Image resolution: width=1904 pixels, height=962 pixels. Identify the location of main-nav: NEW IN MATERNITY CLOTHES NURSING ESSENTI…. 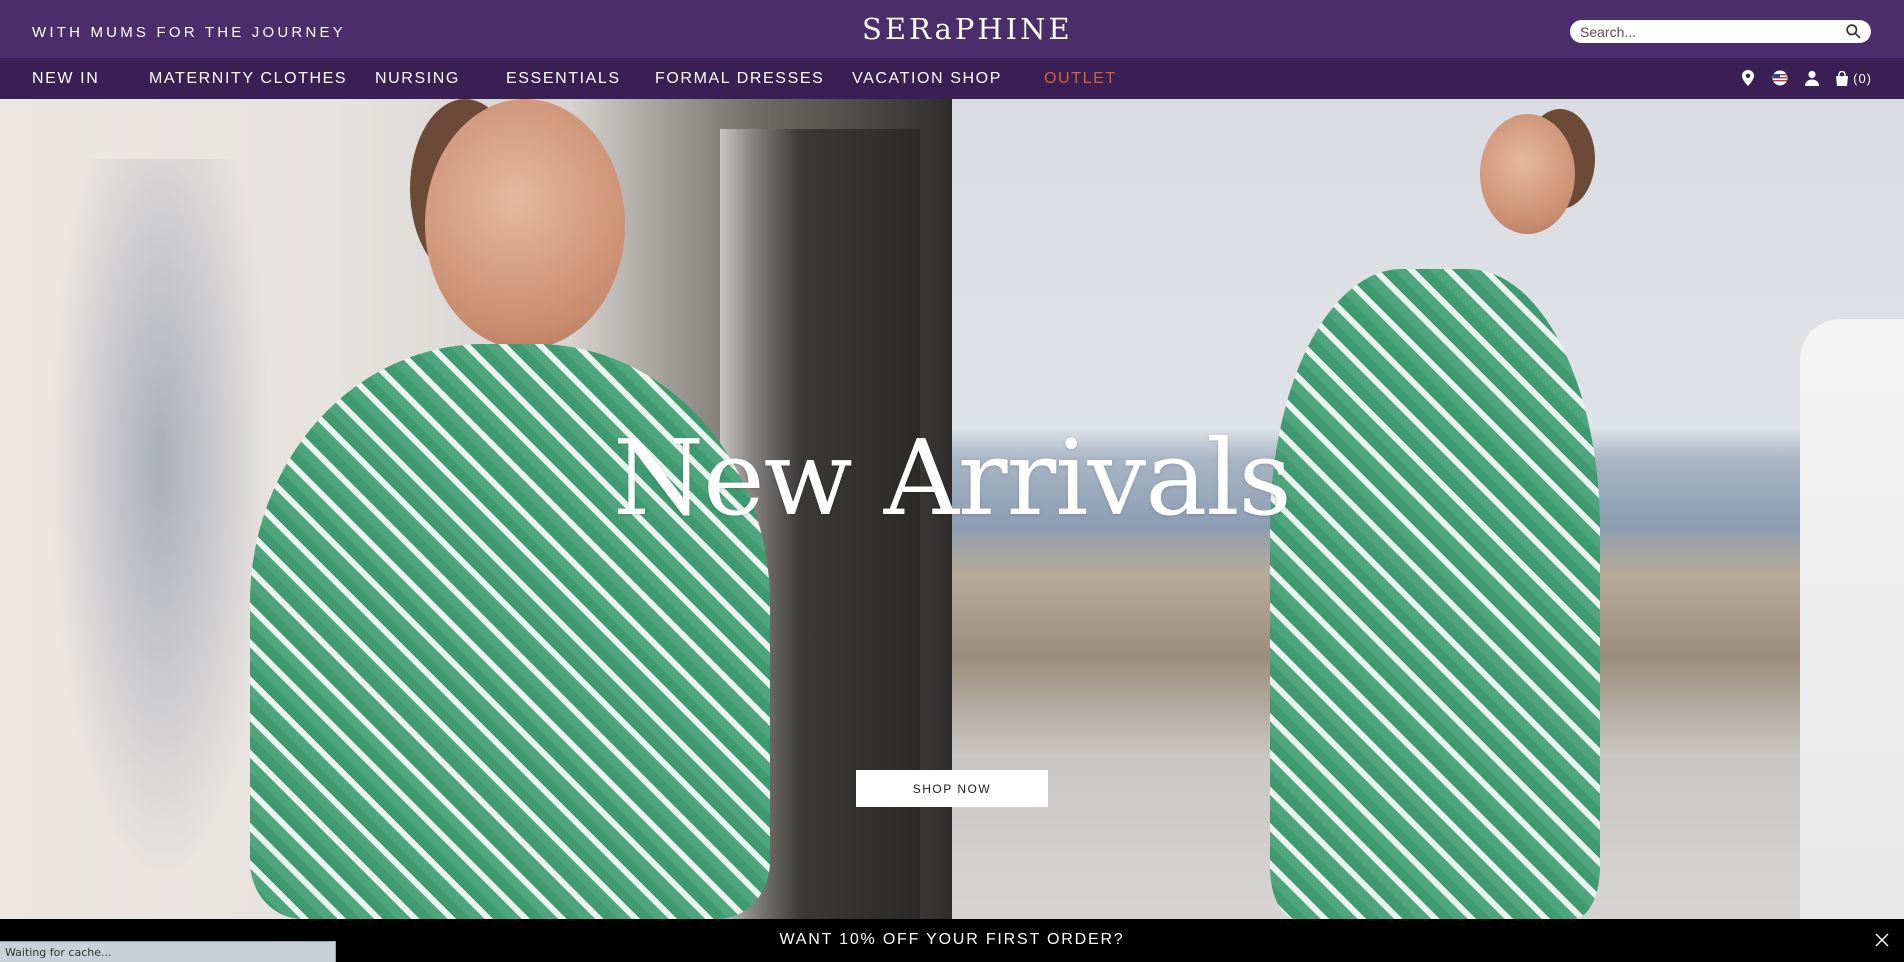
(952, 78).